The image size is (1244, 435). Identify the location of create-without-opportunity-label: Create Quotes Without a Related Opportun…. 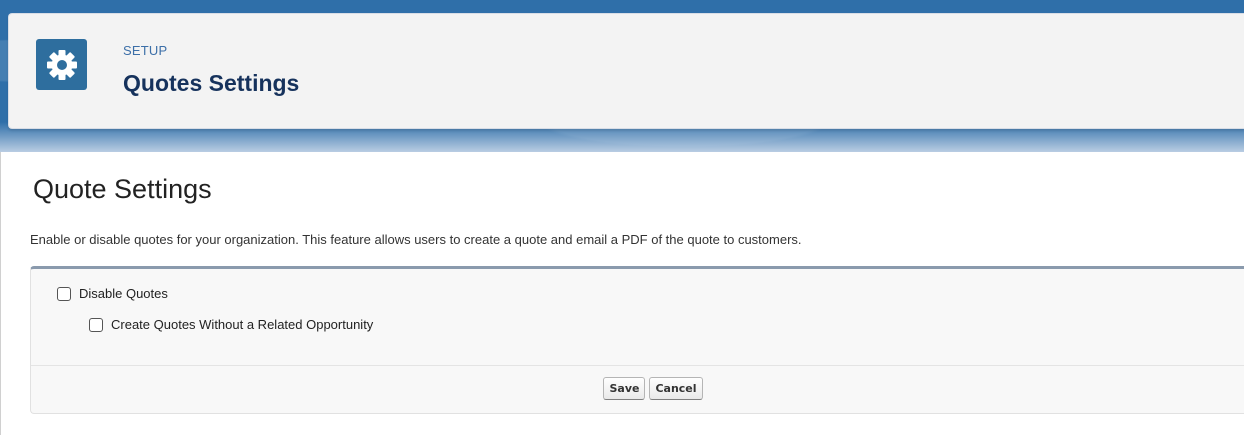
(242, 324).